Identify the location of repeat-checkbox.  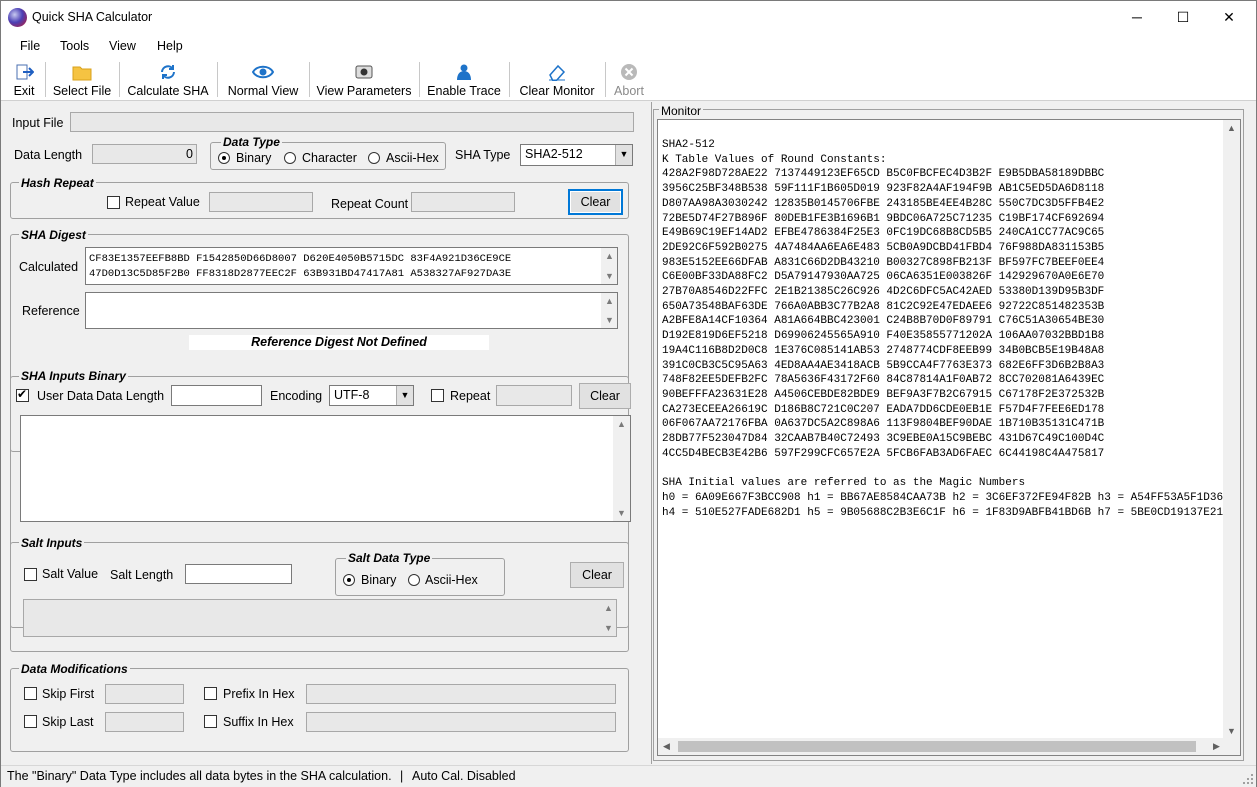
(437, 395).